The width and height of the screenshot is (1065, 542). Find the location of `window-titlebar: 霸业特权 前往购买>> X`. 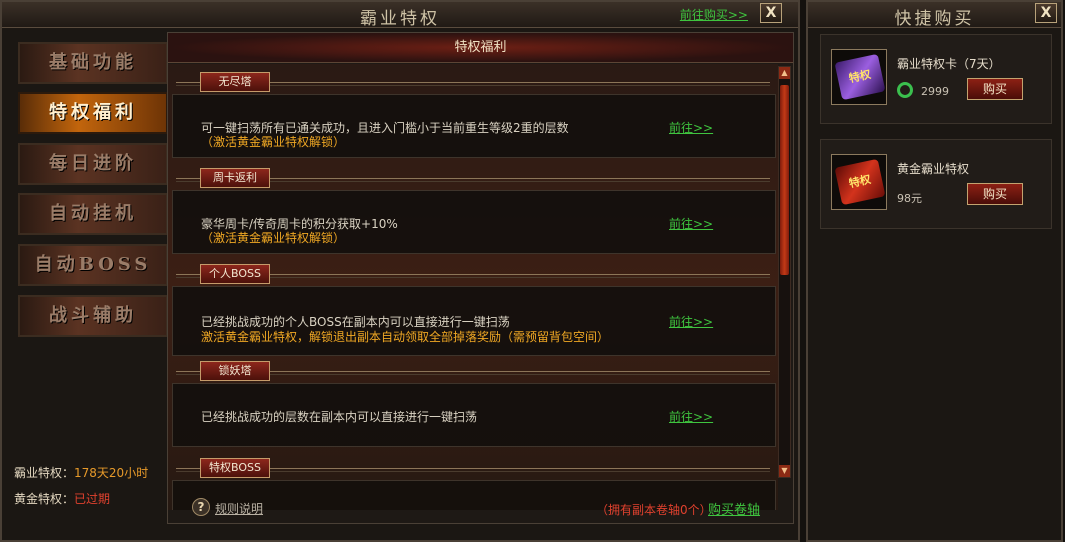

window-titlebar: 霸业特权 前往购买>> X is located at coordinates (400, 15).